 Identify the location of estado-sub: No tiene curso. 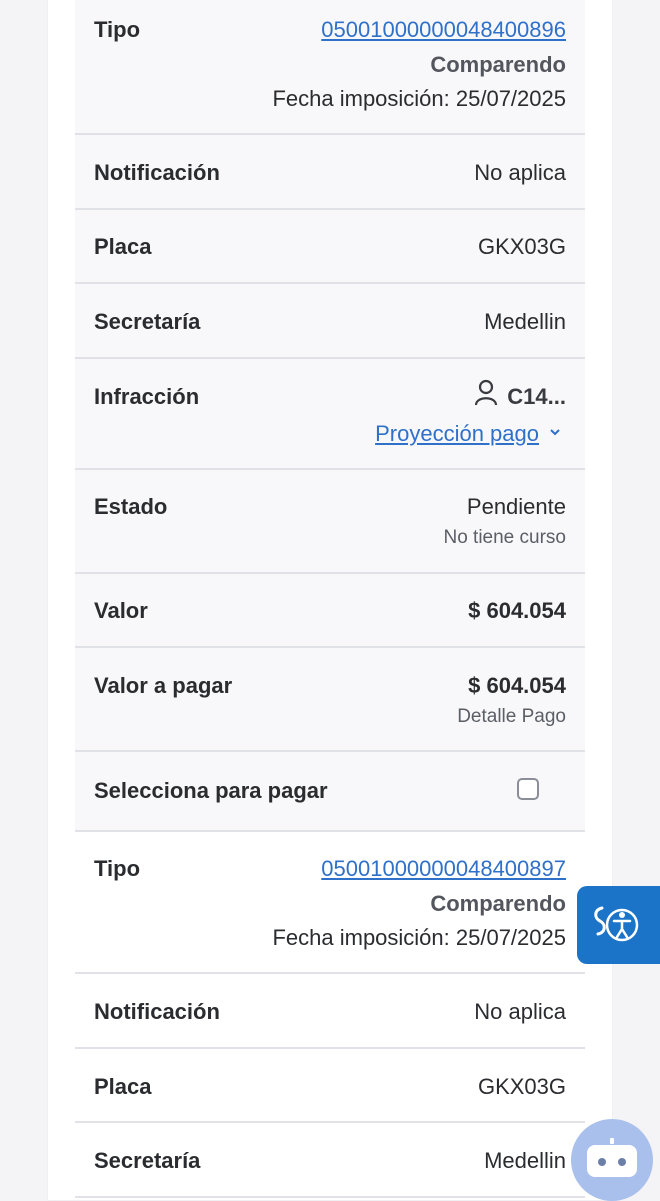
(504, 537).